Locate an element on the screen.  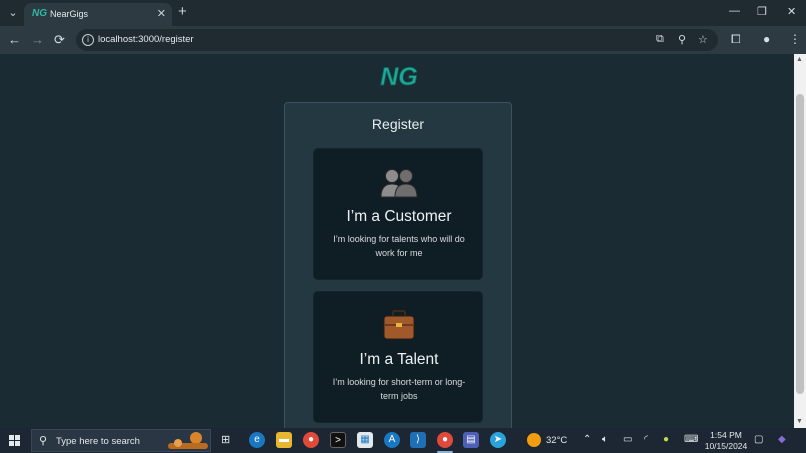
briefcase-icon is located at coordinates (399, 325).